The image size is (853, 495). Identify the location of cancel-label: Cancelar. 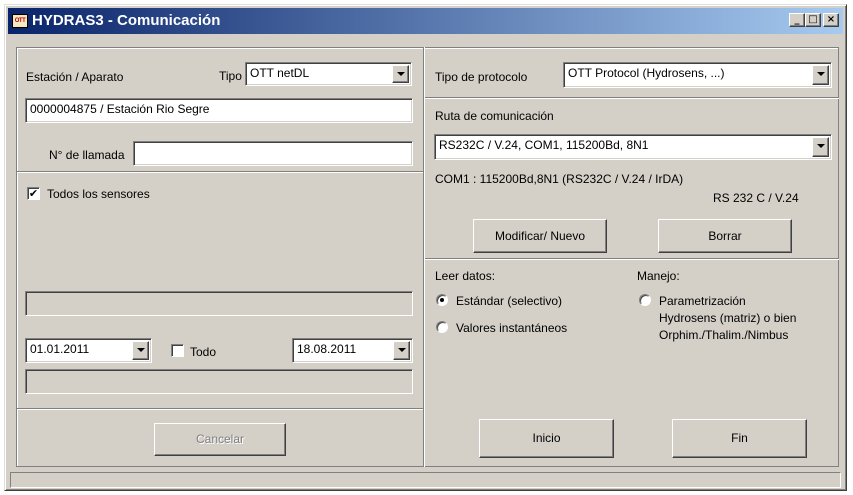
(220, 439).